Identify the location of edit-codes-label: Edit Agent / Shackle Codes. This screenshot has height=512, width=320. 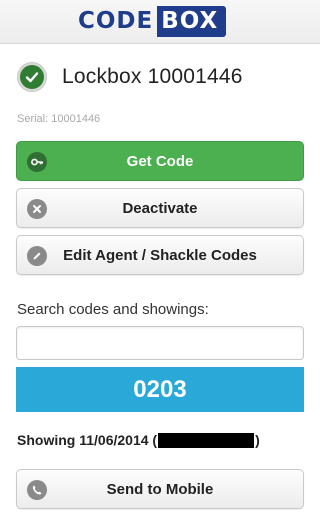
(160, 255).